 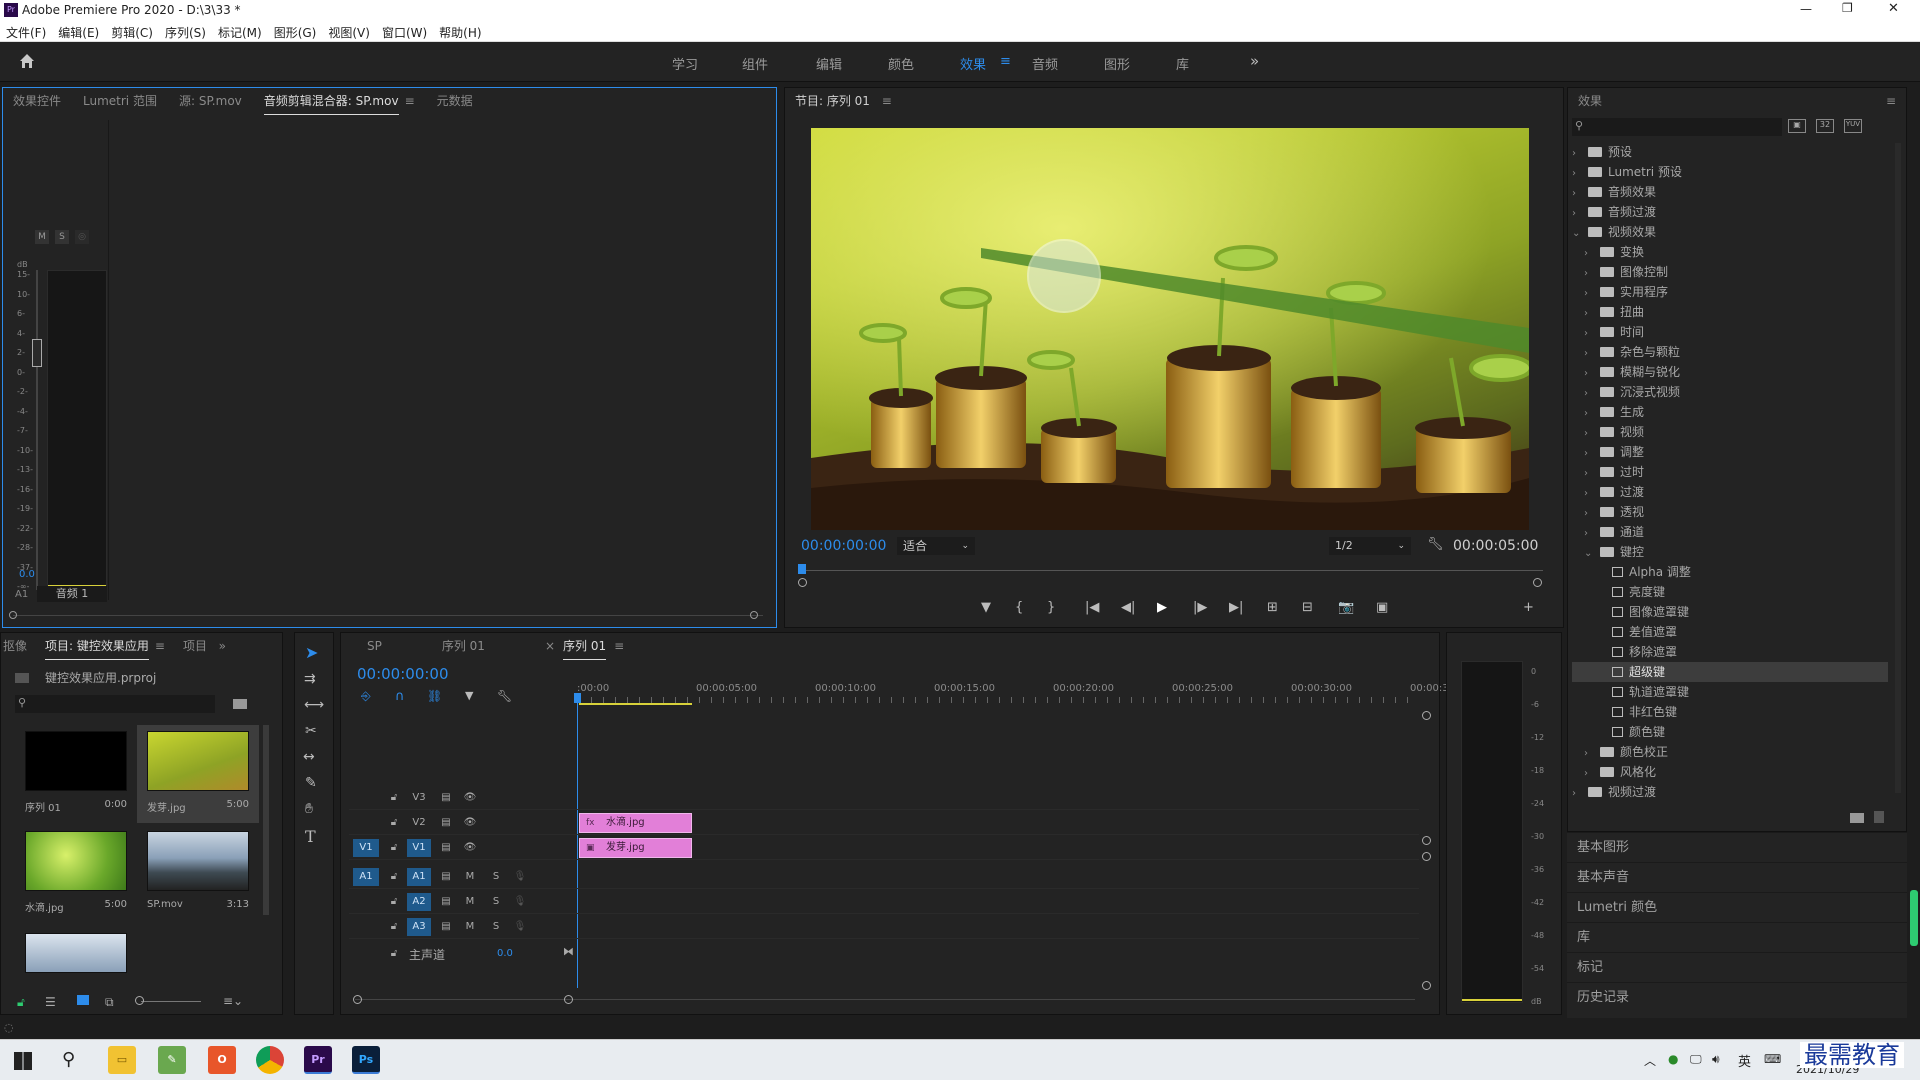 I want to click on workspace-more-icon: », so click(x=1254, y=61).